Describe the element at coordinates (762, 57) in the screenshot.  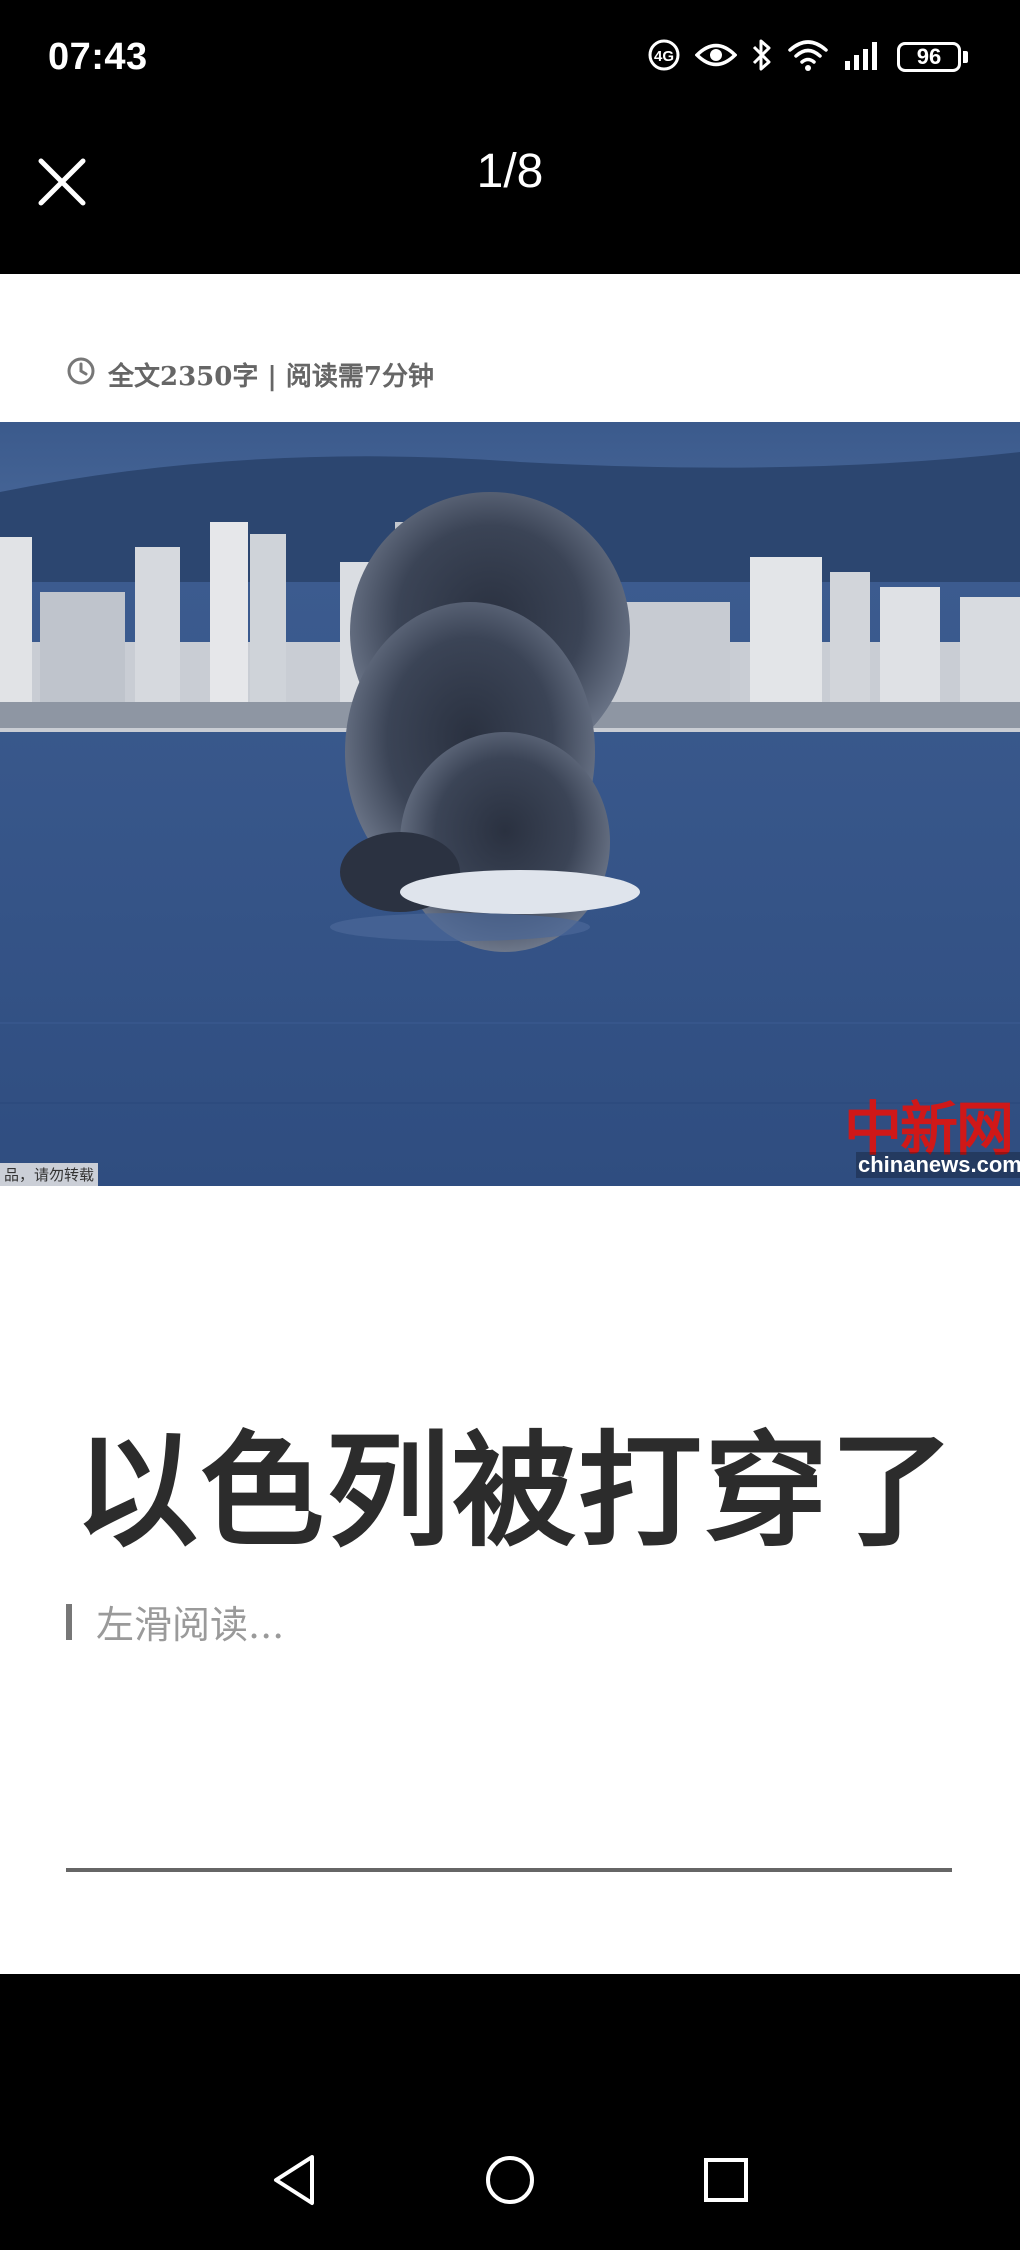
I see `bluetooth-icon` at that location.